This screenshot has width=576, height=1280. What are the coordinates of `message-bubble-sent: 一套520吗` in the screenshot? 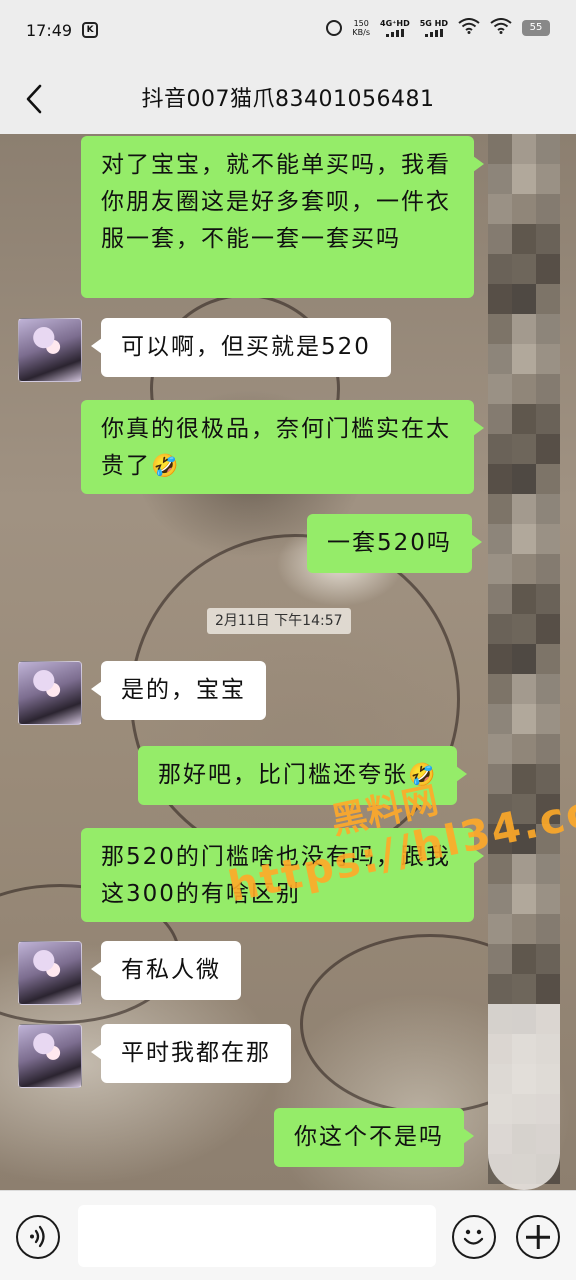 It's located at (394, 543).